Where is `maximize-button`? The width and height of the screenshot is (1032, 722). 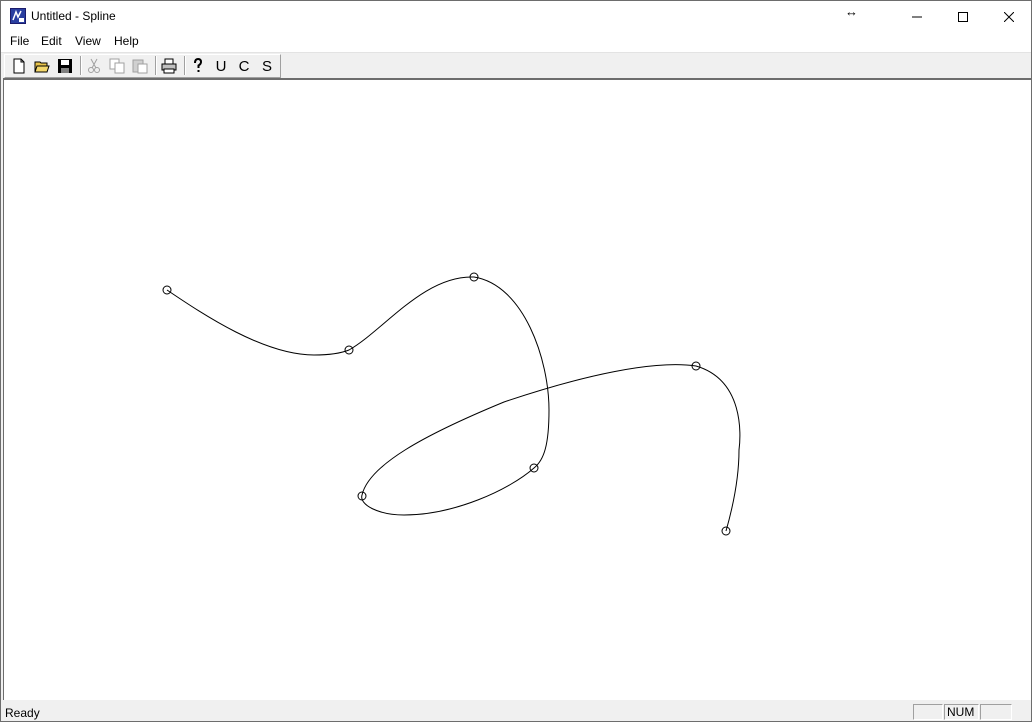
maximize-button is located at coordinates (963, 16).